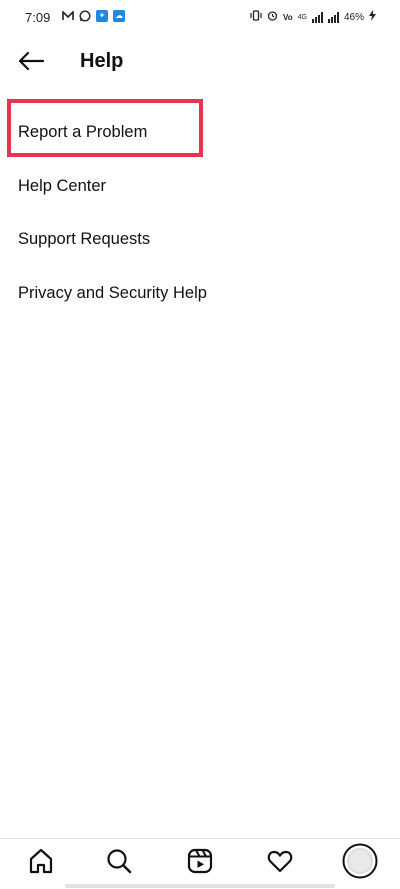 The height and width of the screenshot is (889, 400). I want to click on nav-profile-button, so click(360, 863).